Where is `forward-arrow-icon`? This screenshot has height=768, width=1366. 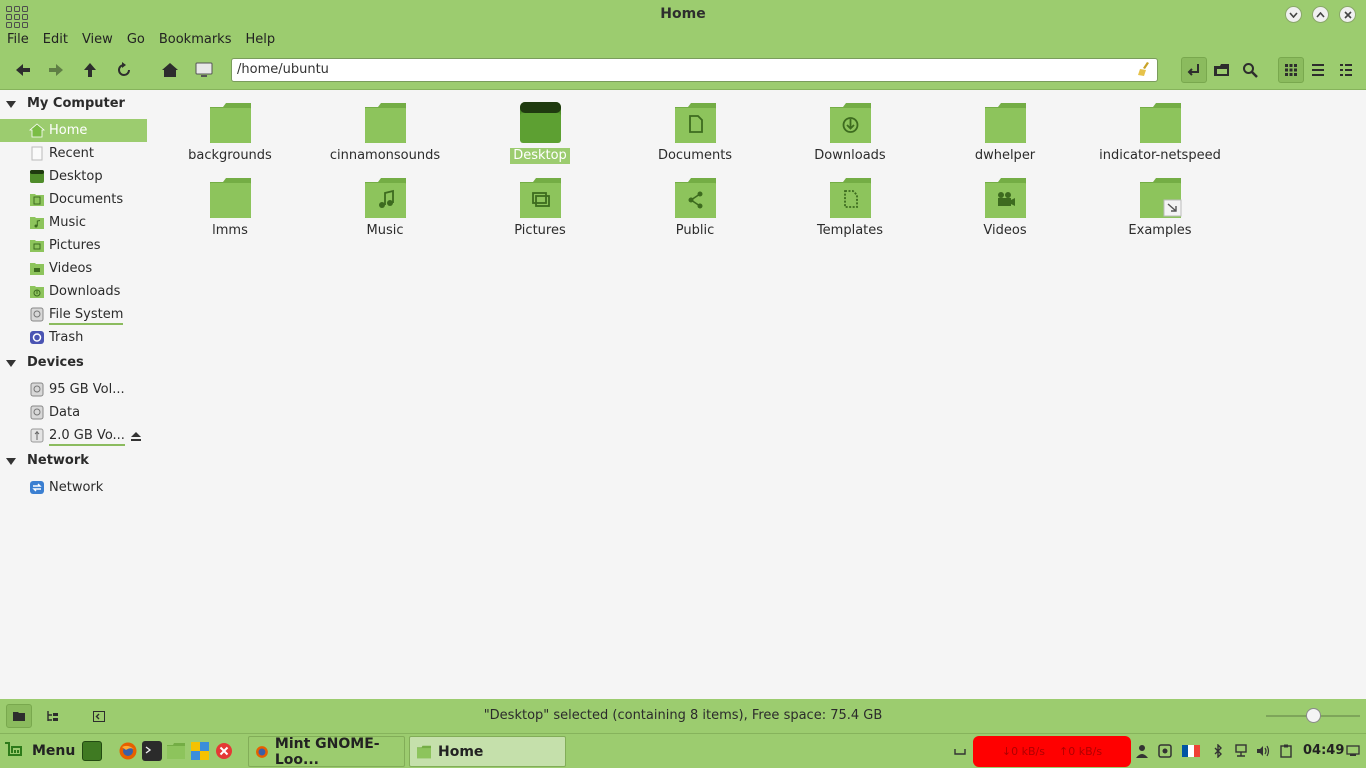
forward-arrow-icon is located at coordinates (56, 70).